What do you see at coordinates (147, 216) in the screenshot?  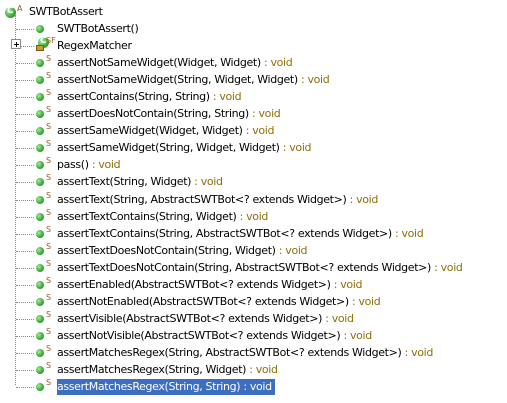 I see `method-signature: assertTextContains(String, Widget)` at bounding box center [147, 216].